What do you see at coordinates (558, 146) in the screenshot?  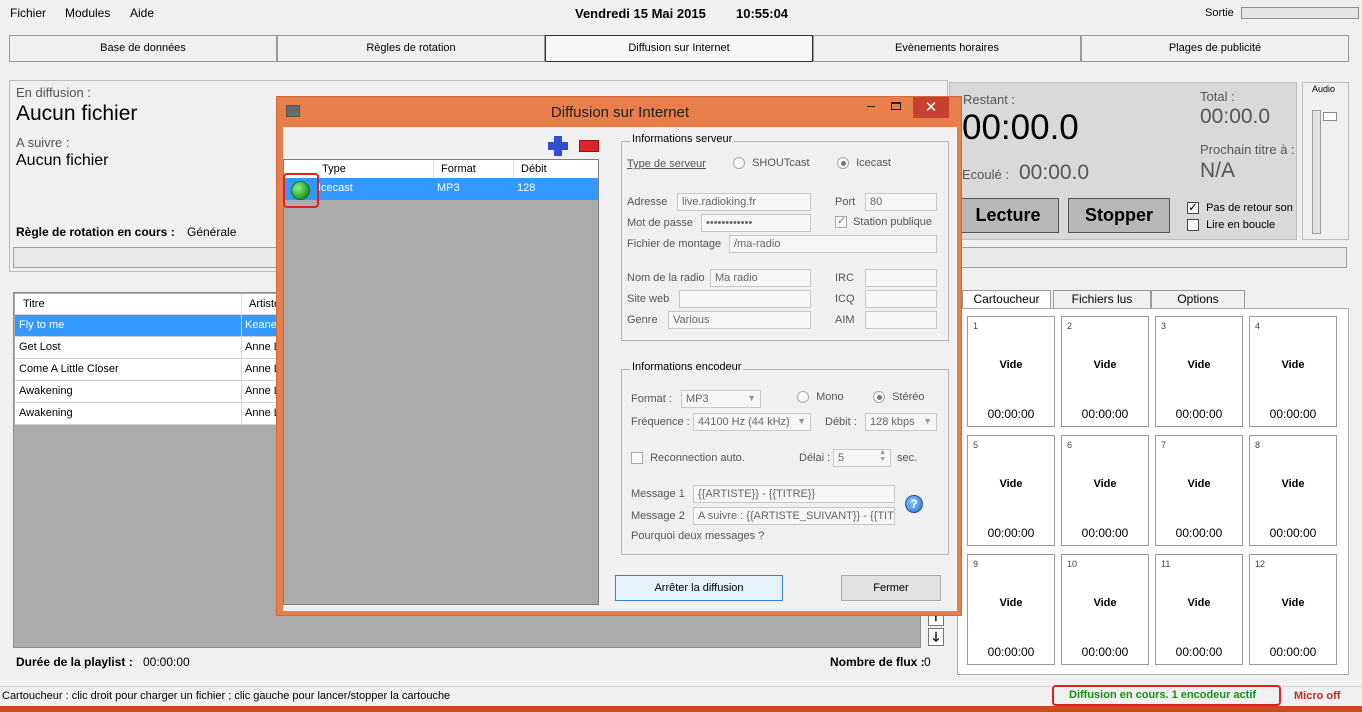 I see `add-encoder-button` at bounding box center [558, 146].